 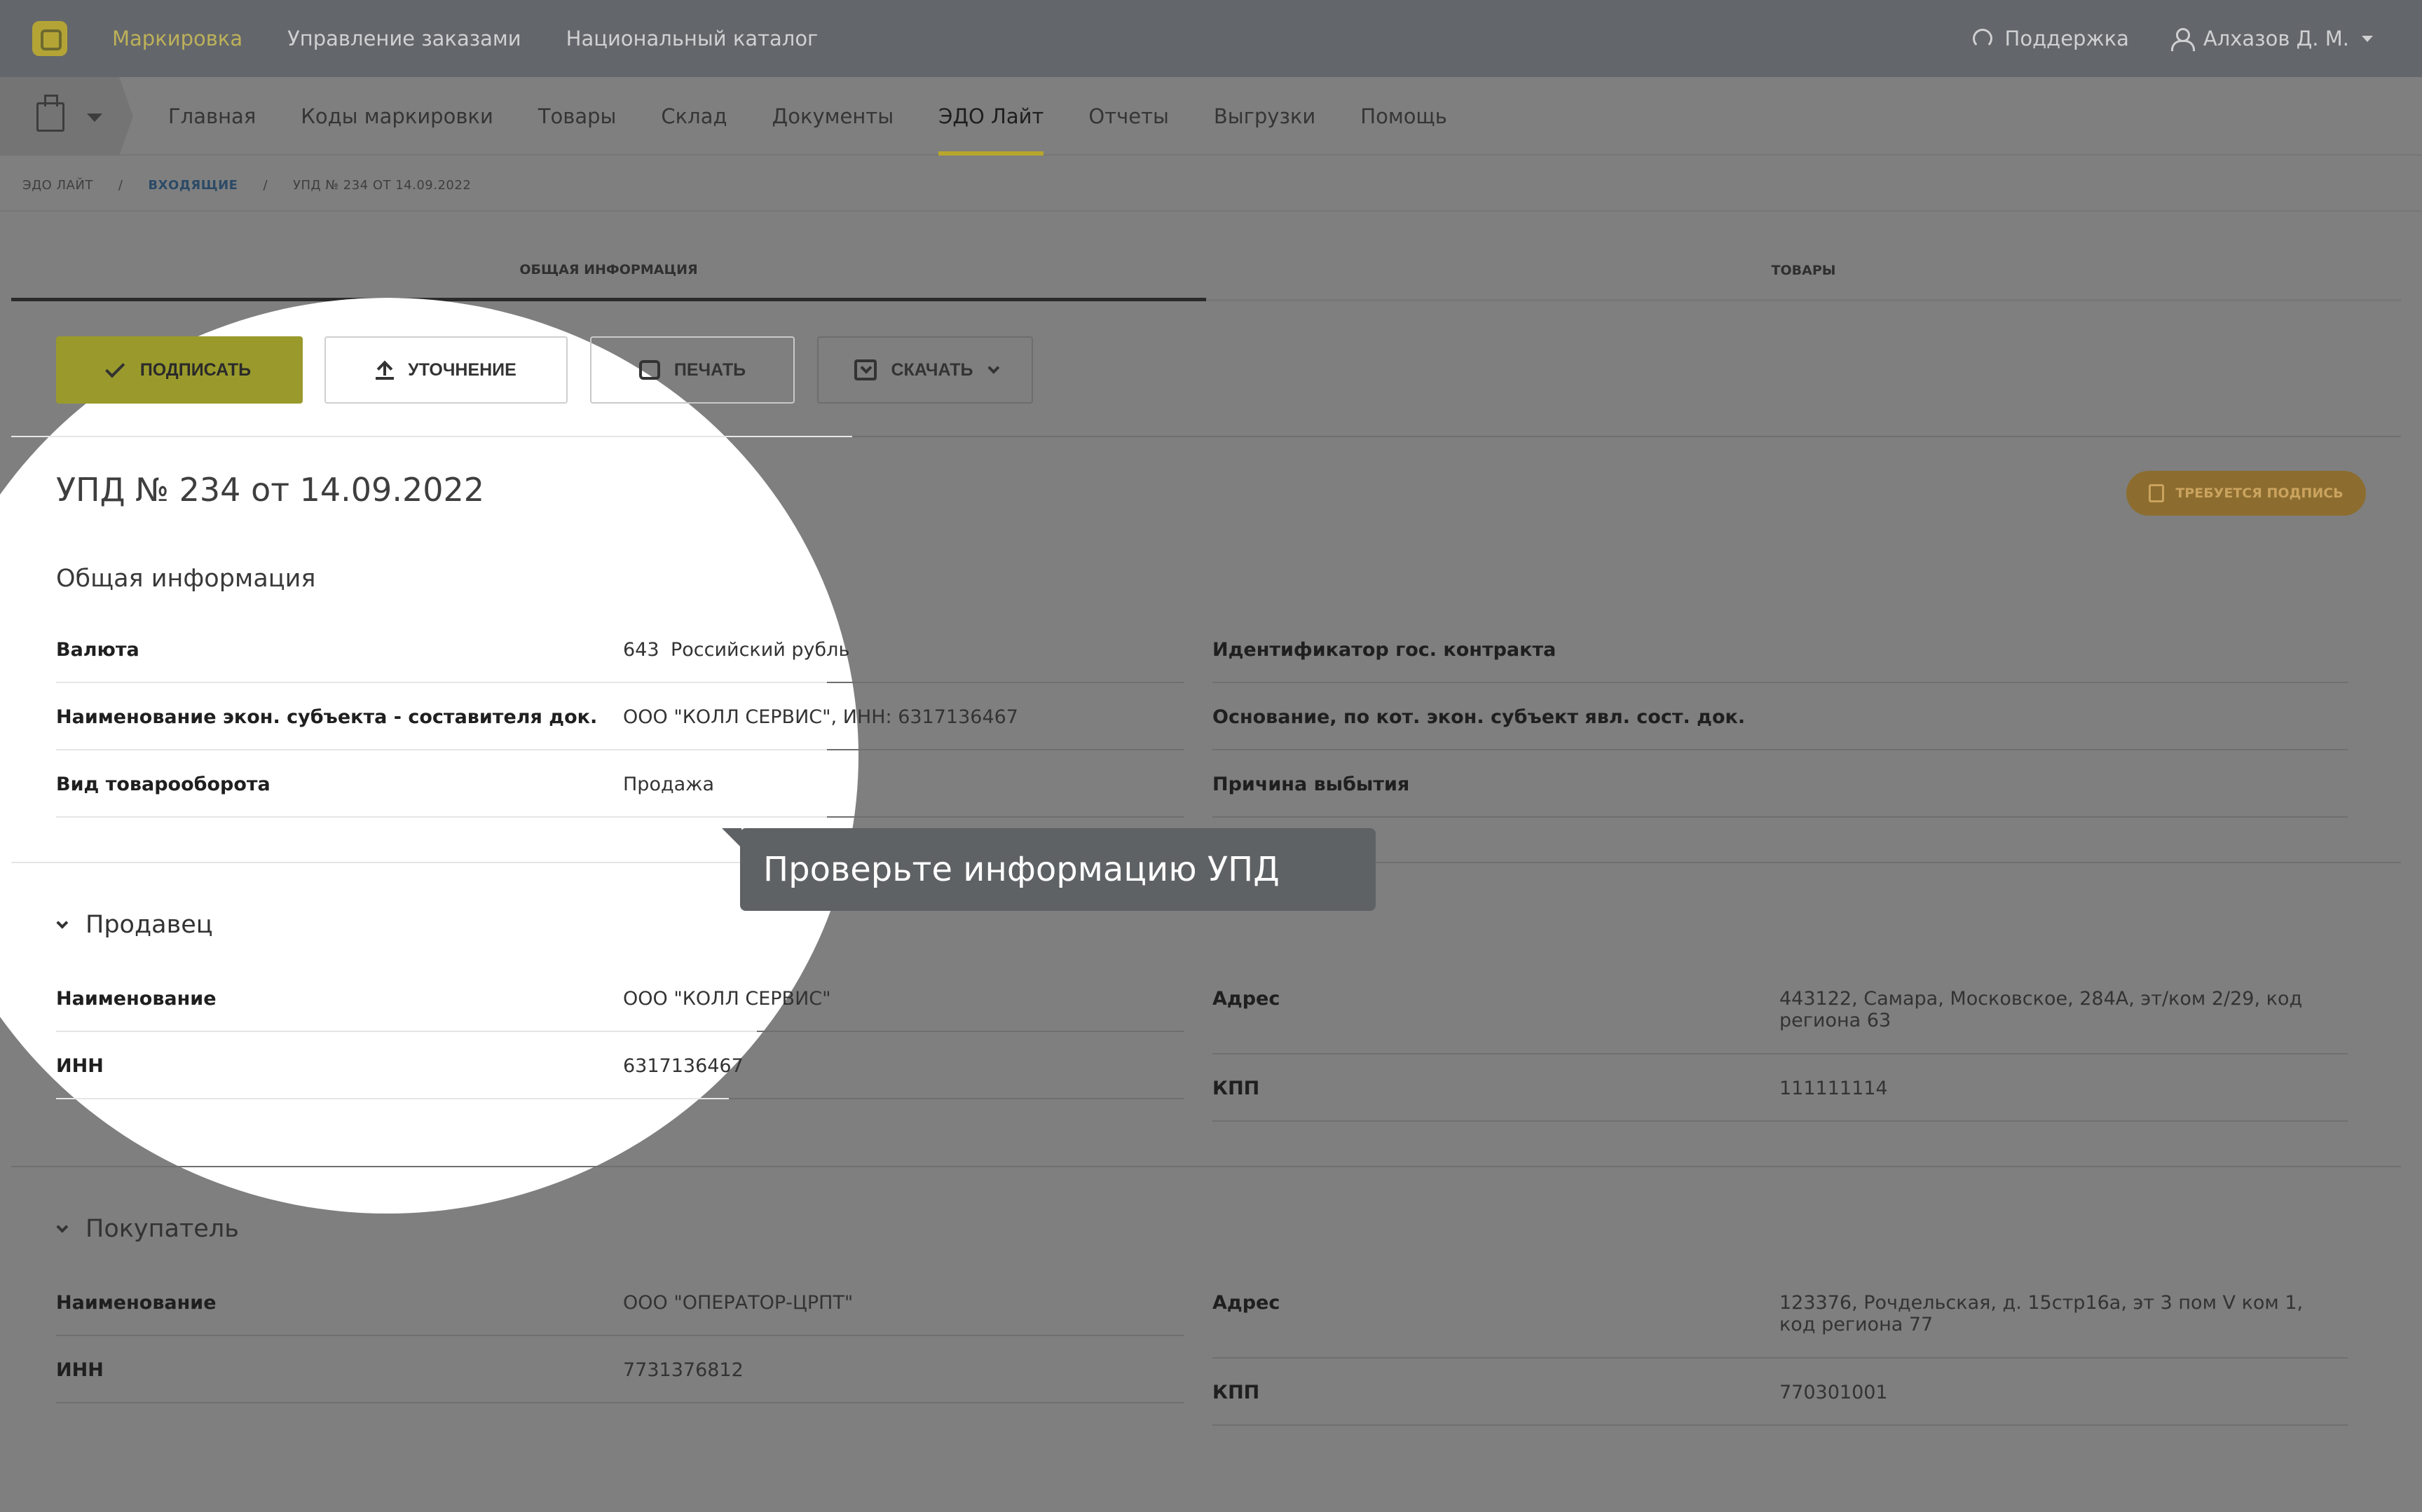 I want to click on tab-reports: Отчеты, so click(x=1129, y=116).